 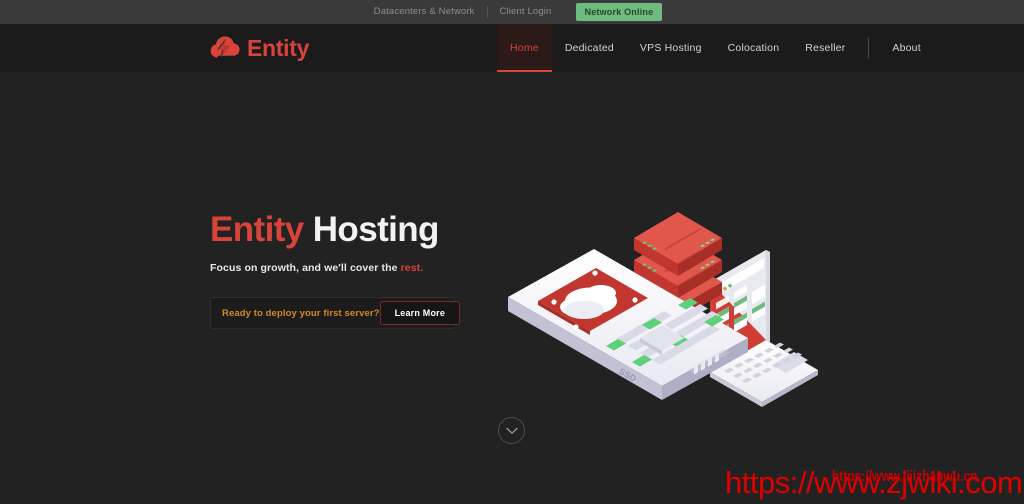 I want to click on nav-item-vps-hosting: VPS Hosting, so click(x=671, y=48).